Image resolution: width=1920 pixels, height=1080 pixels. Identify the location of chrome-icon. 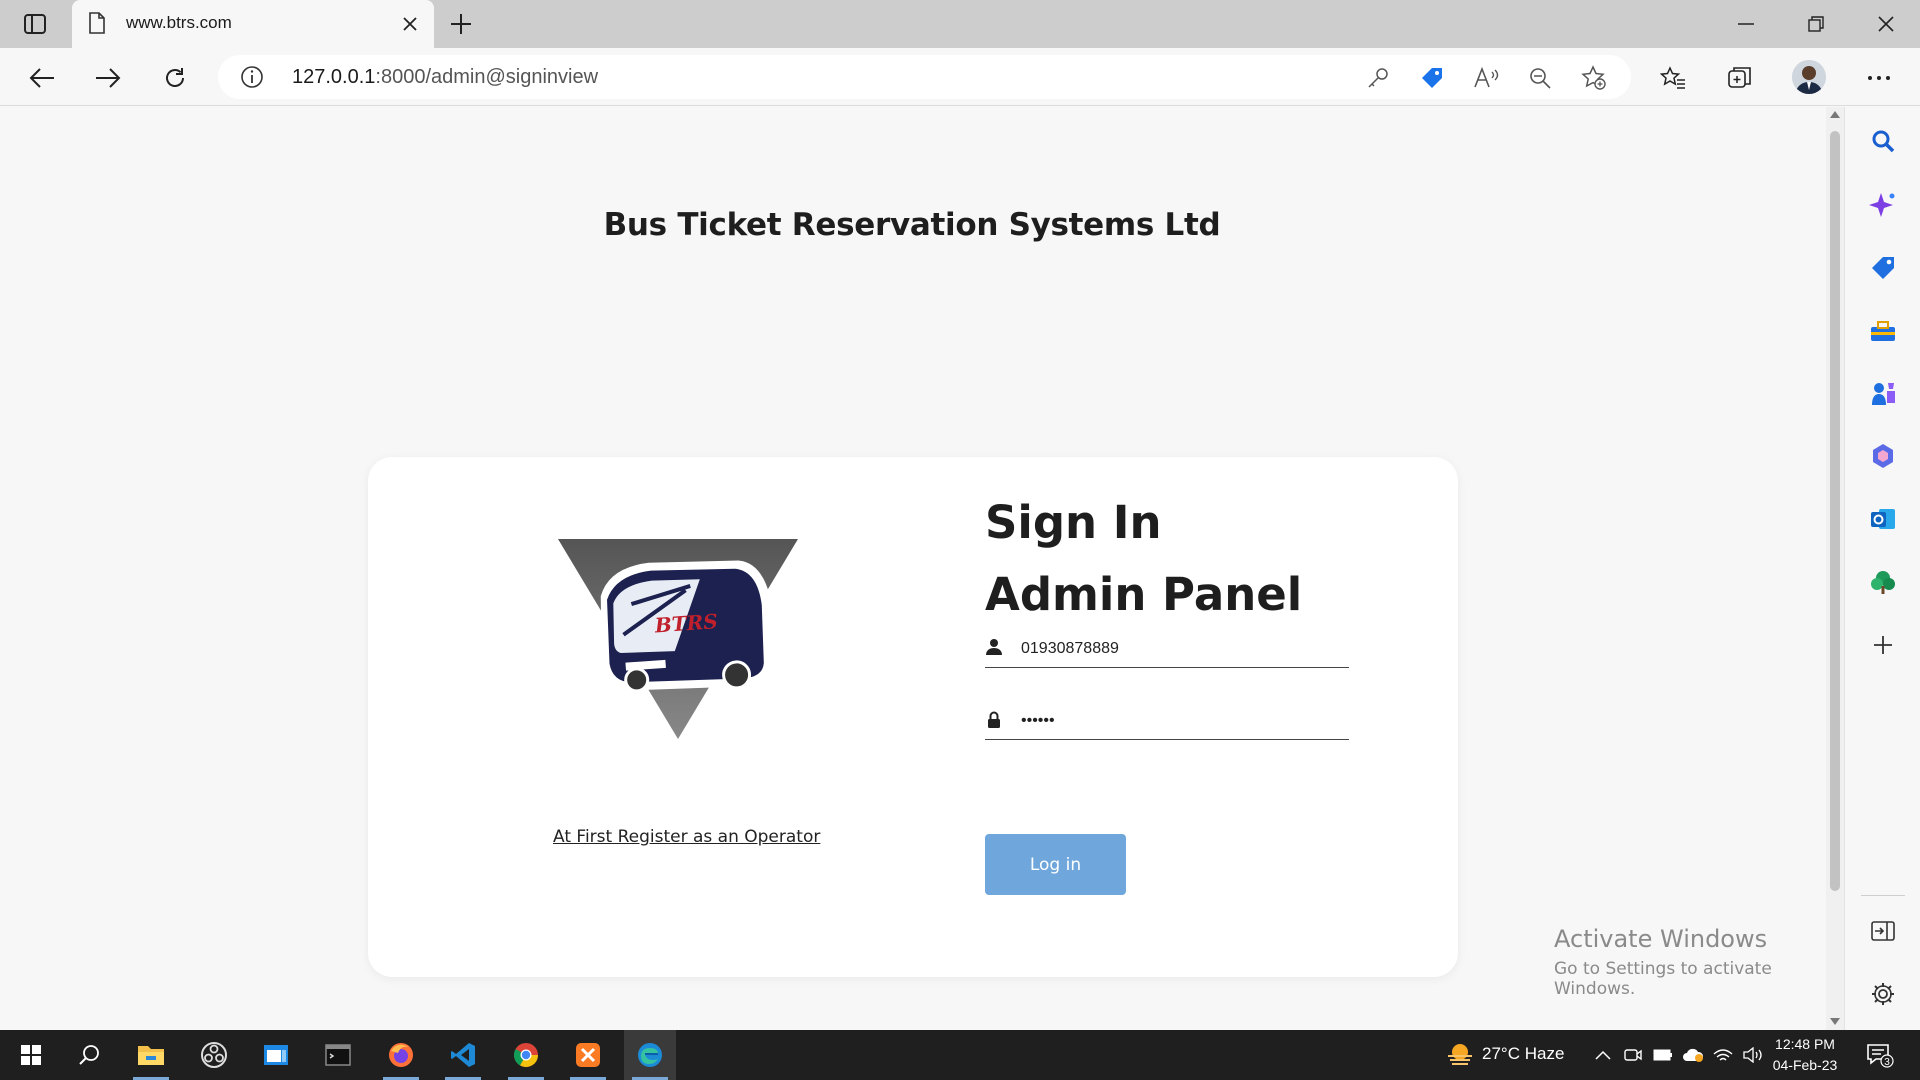
(526, 1055).